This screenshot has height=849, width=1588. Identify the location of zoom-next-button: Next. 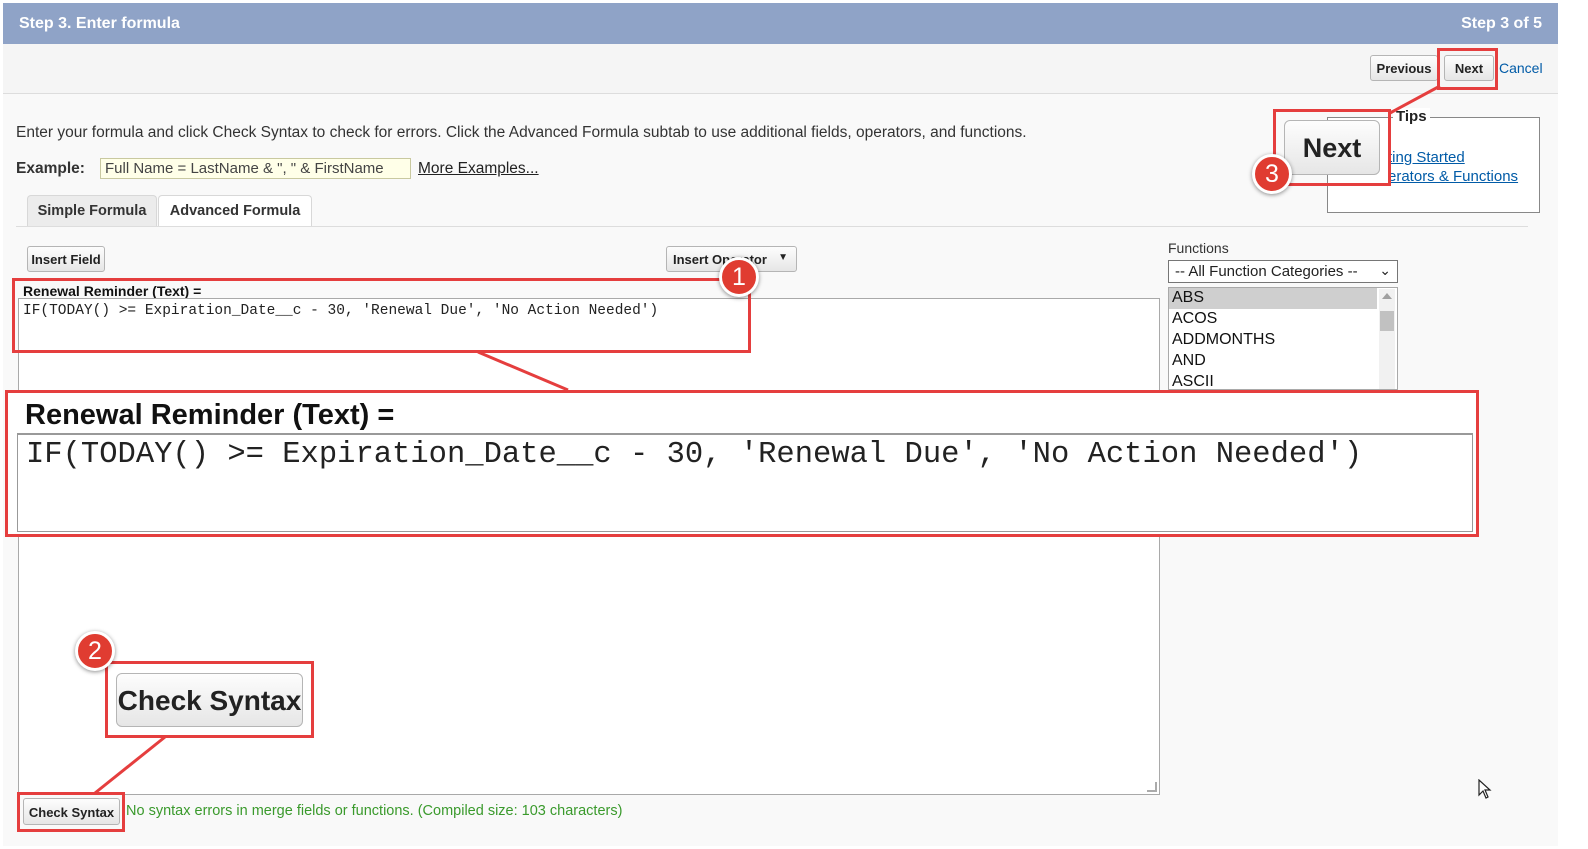
(1332, 147).